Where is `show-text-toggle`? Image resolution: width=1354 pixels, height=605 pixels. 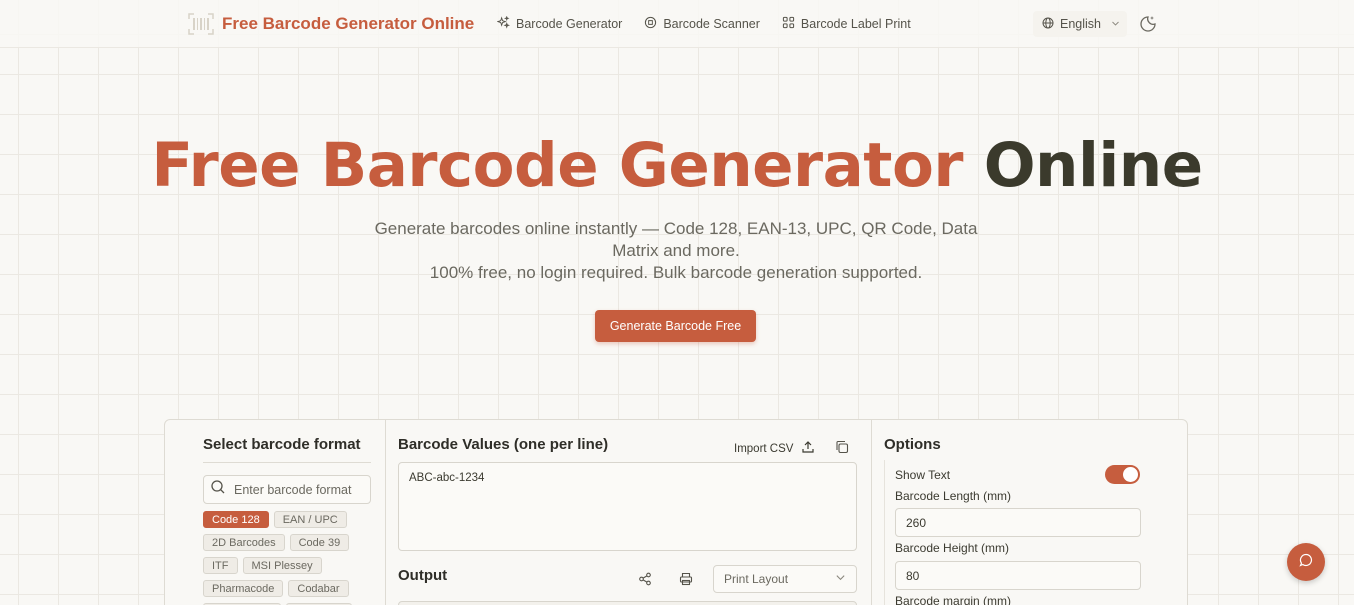
show-text-toggle is located at coordinates (1122, 474).